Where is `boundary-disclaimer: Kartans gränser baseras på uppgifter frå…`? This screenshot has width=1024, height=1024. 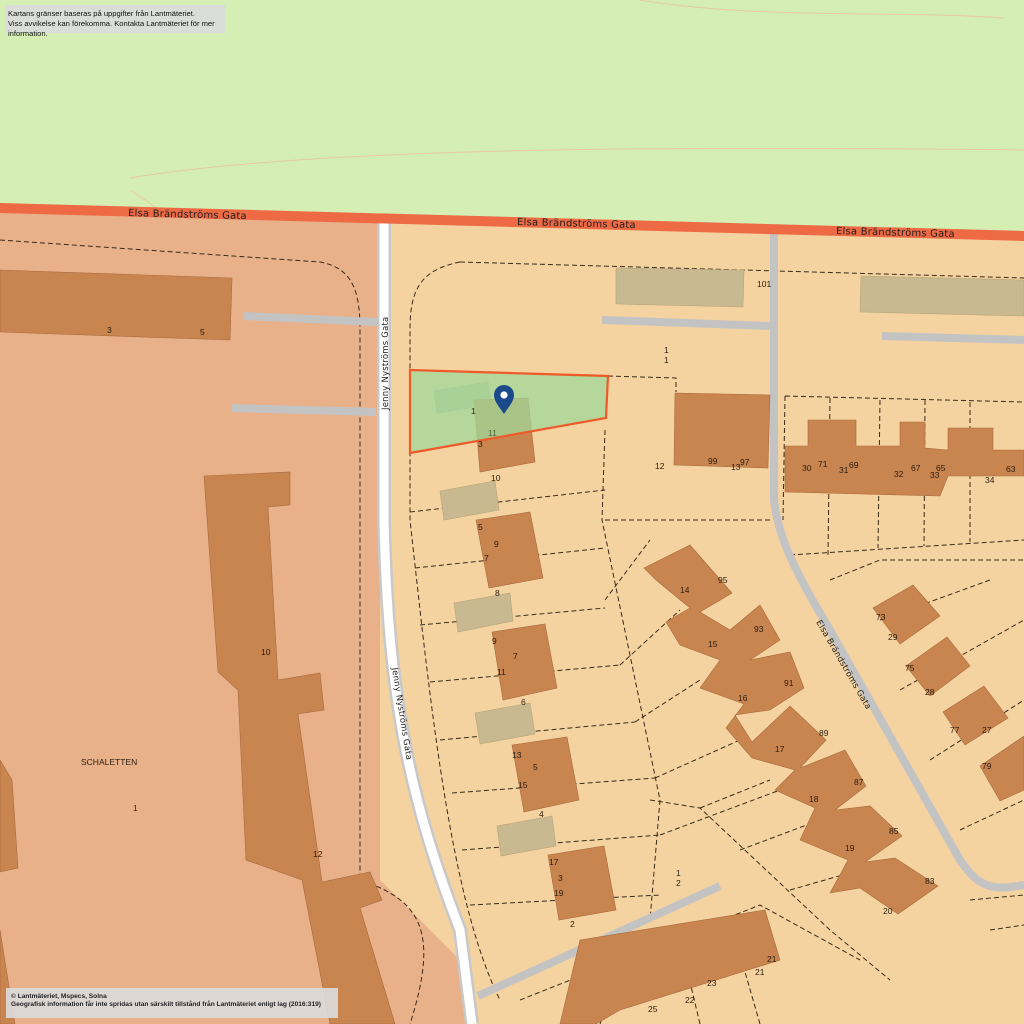
boundary-disclaimer: Kartans gränser baseras på uppgifter frå… is located at coordinates (115, 21).